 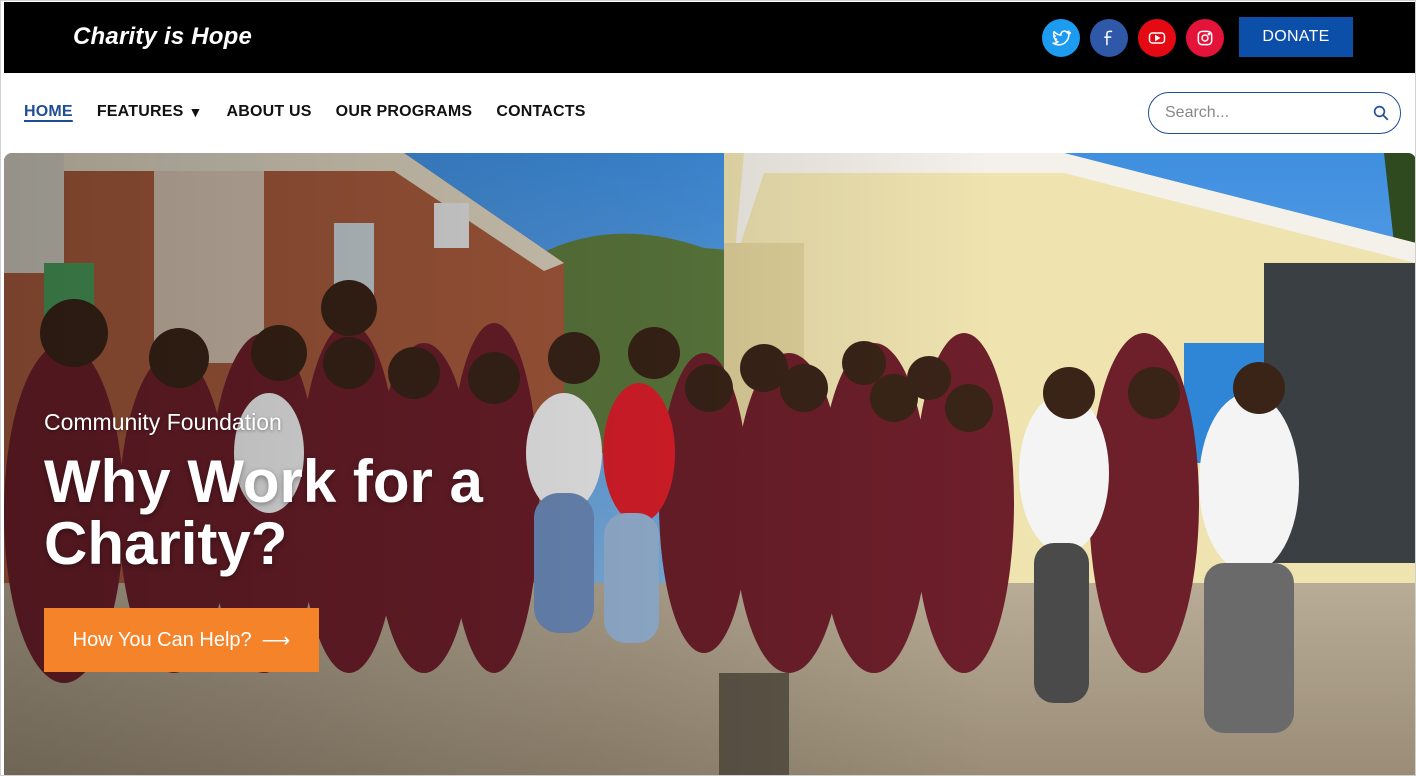 What do you see at coordinates (1205, 38) in the screenshot?
I see `instagram-icon` at bounding box center [1205, 38].